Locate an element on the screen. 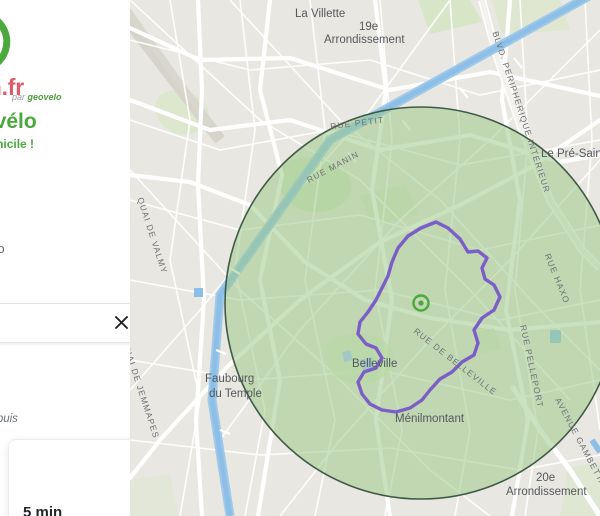 The image size is (600, 516). lede-line-2: éplacements is located at coordinates (65, 268).